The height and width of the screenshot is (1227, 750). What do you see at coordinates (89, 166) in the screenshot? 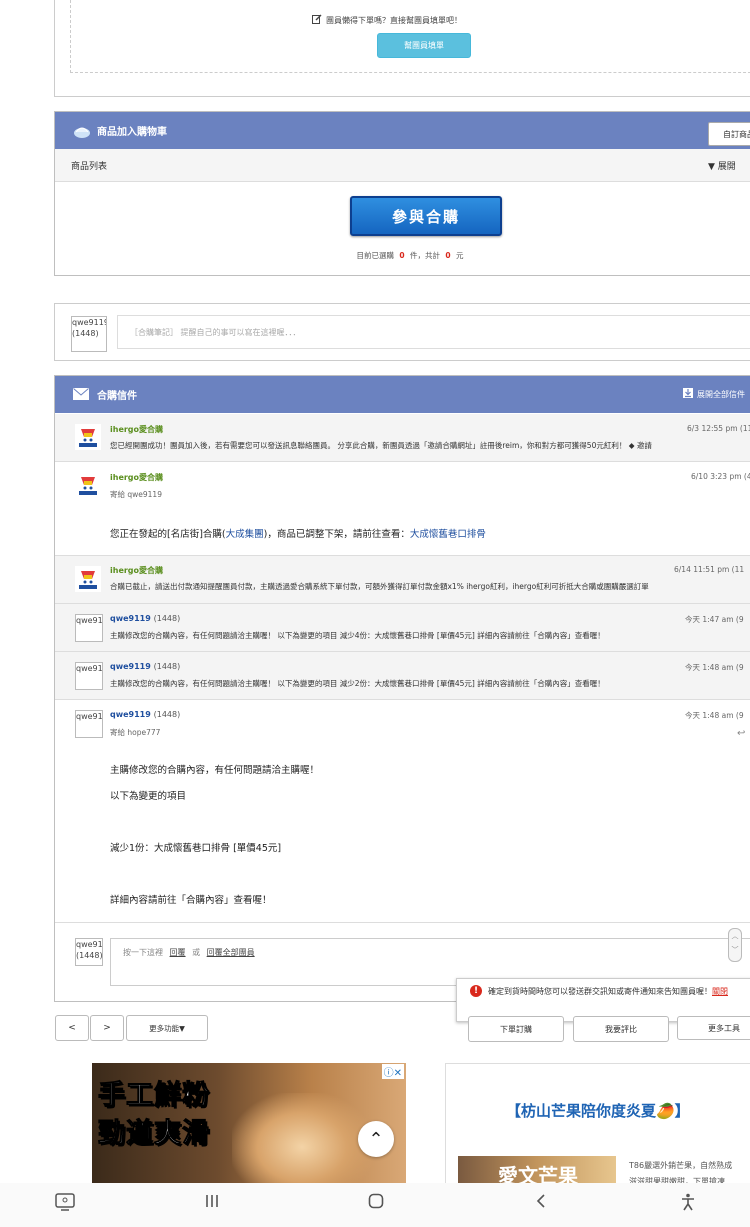
I see `product-list-label: 商品列表` at bounding box center [89, 166].